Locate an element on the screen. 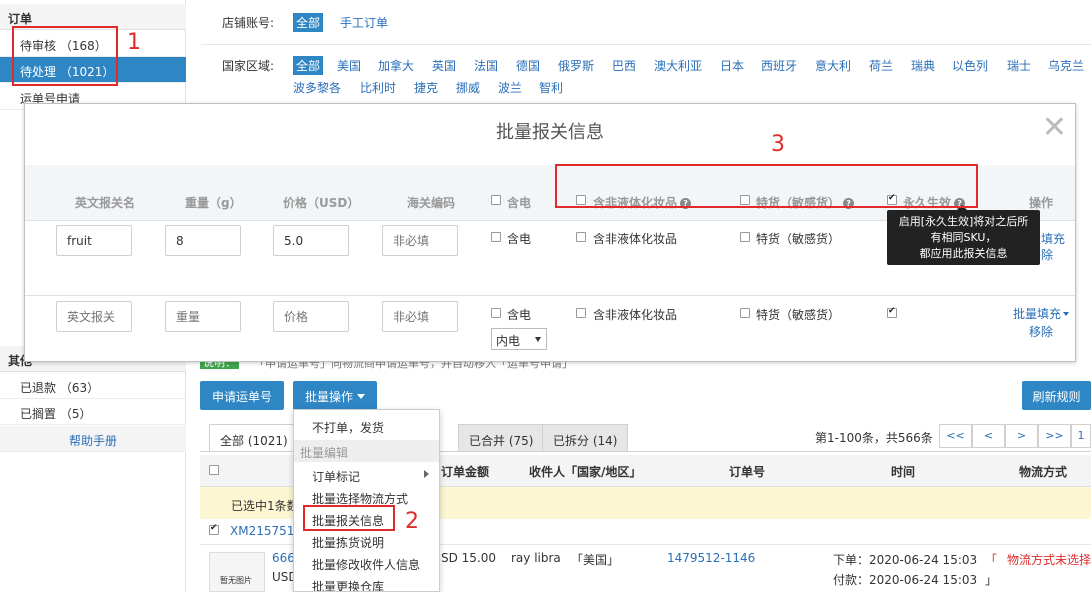 The height and width of the screenshot is (592, 1091). country-option: 西班牙 is located at coordinates (779, 65).